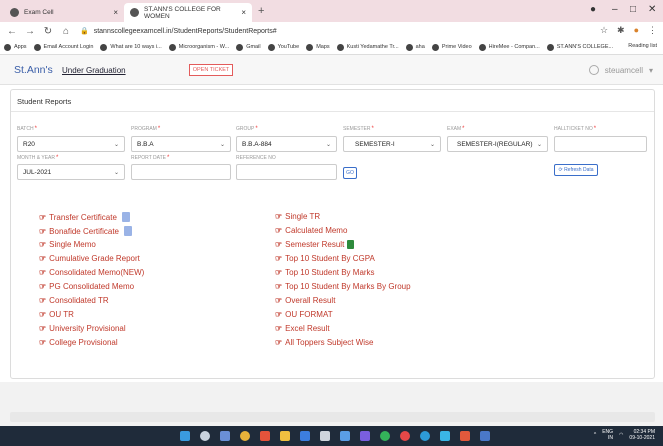  Describe the element at coordinates (650, 70) in the screenshot. I see `chevron-down-icon: ▾` at that location.